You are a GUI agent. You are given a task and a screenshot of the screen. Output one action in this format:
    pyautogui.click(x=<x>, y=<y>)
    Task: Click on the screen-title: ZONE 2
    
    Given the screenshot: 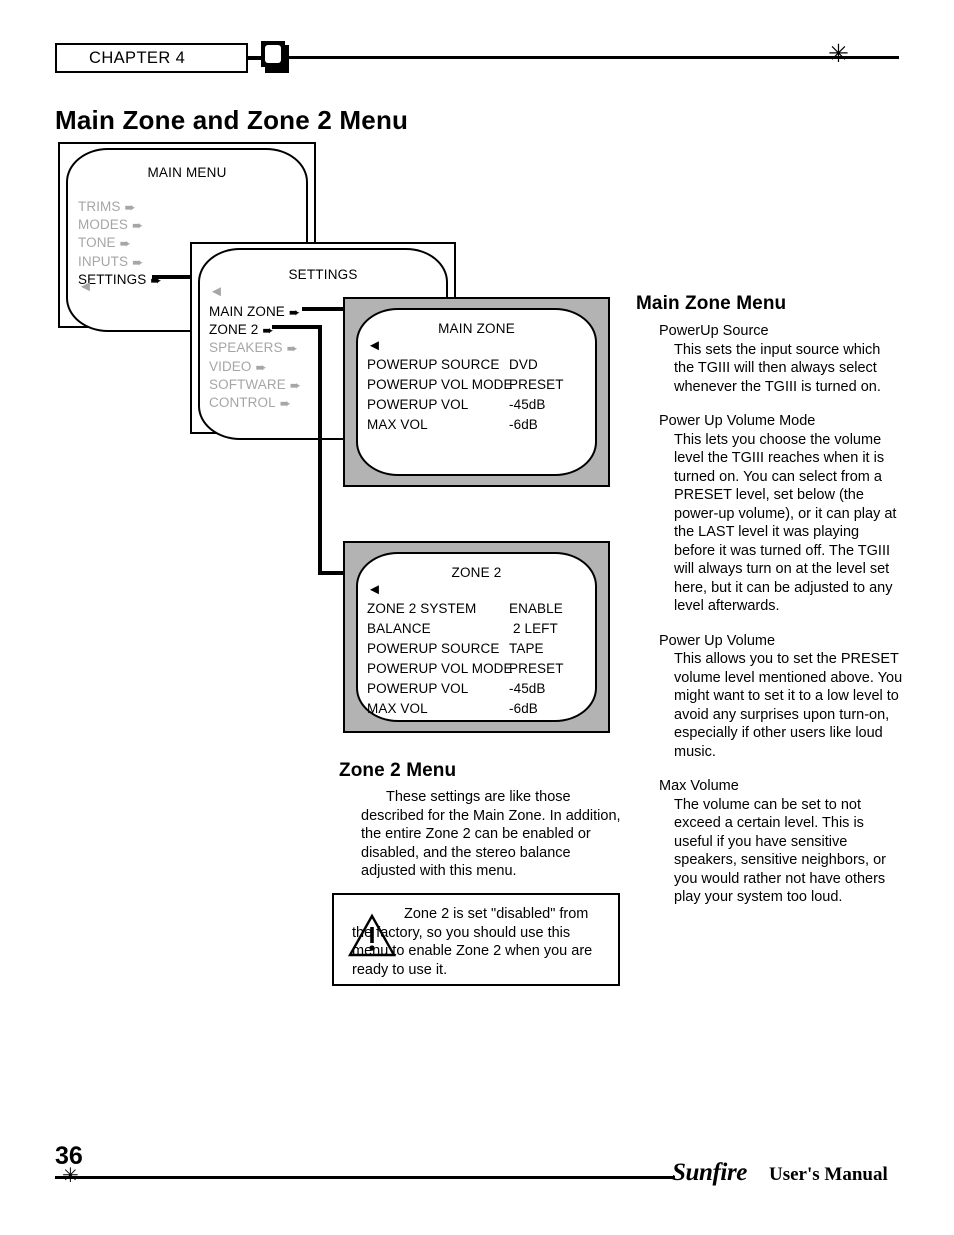 What is the action you would take?
    pyautogui.click(x=476, y=572)
    